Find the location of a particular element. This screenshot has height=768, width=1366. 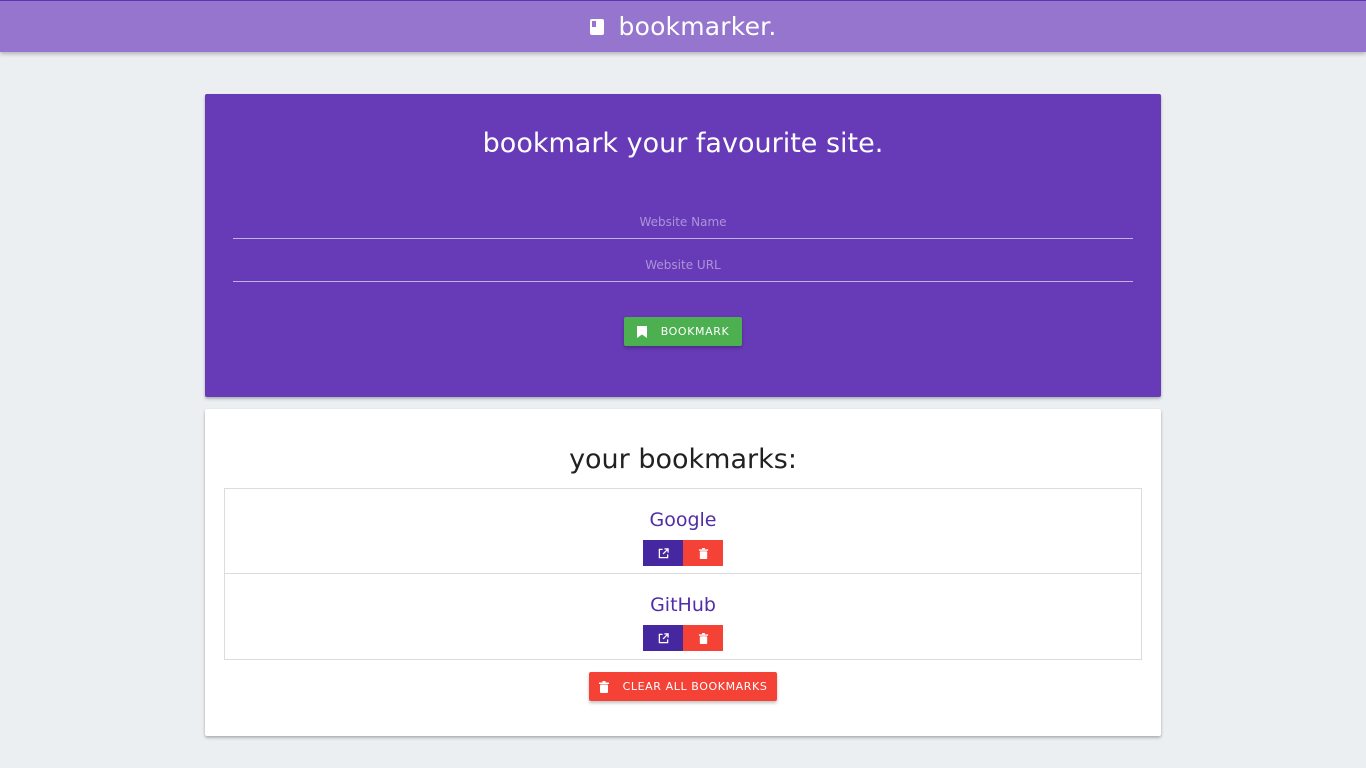

form-title: bookmark your favourite site. is located at coordinates (683, 143).